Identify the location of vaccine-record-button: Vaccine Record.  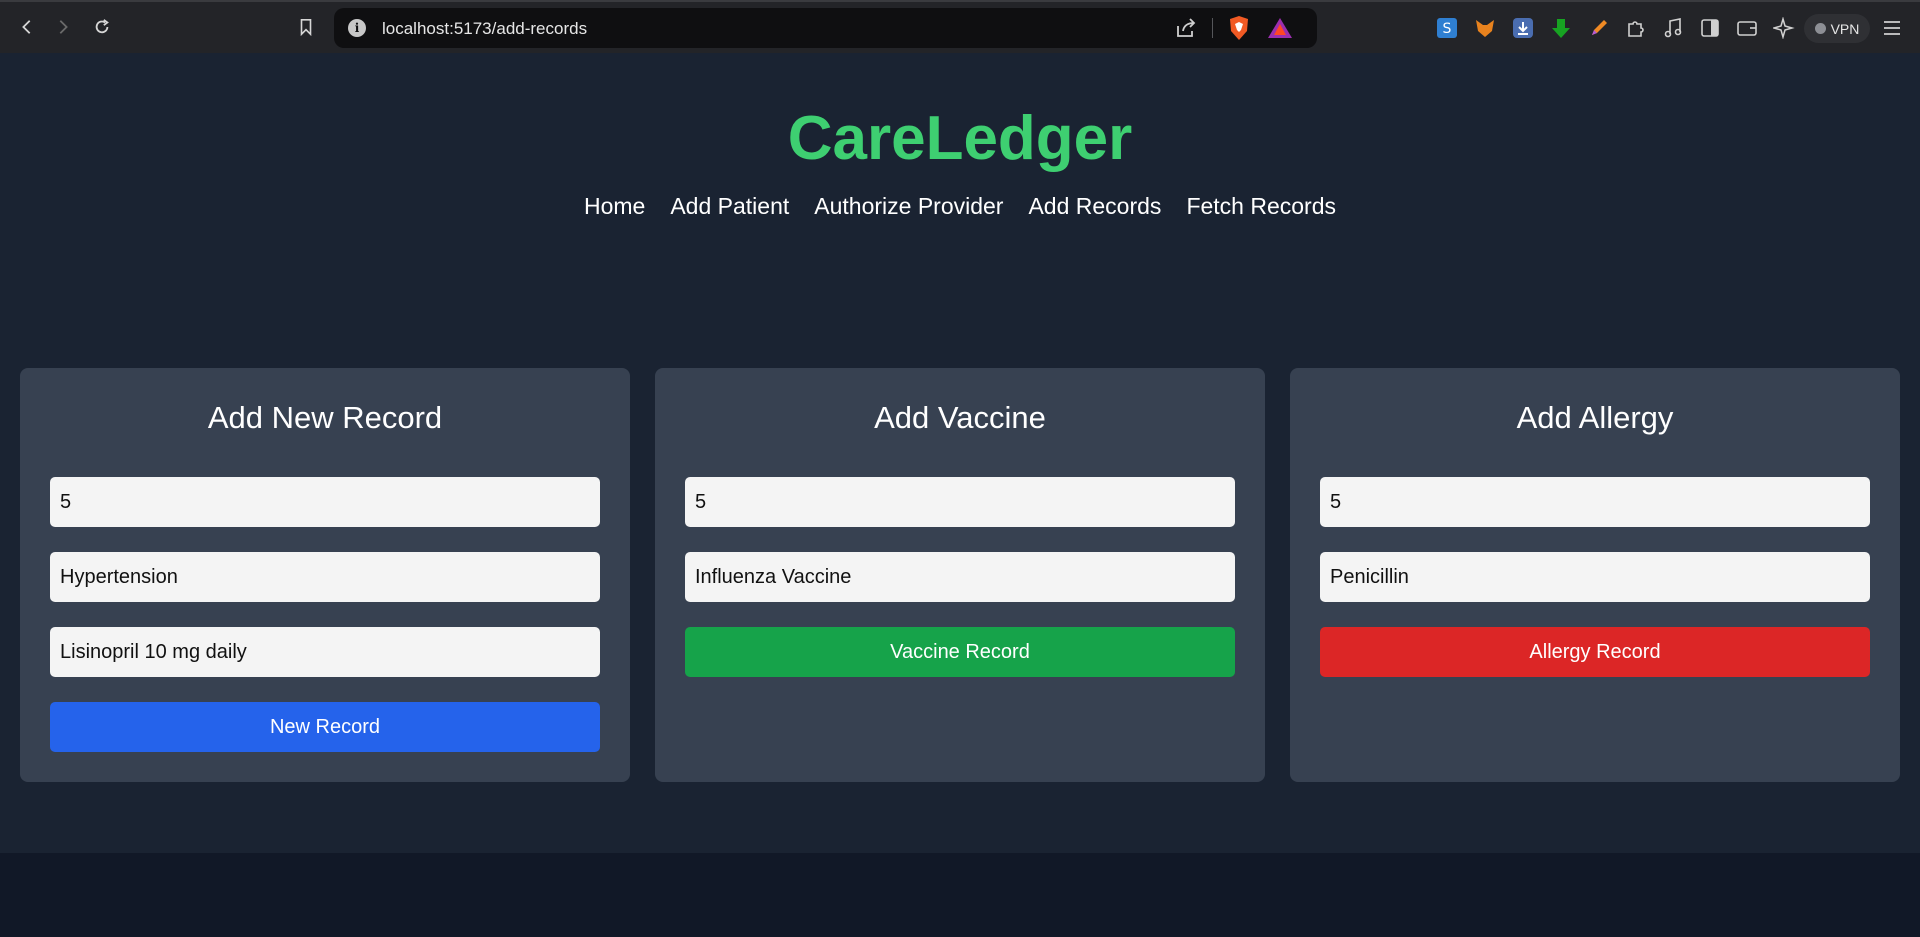
(960, 652).